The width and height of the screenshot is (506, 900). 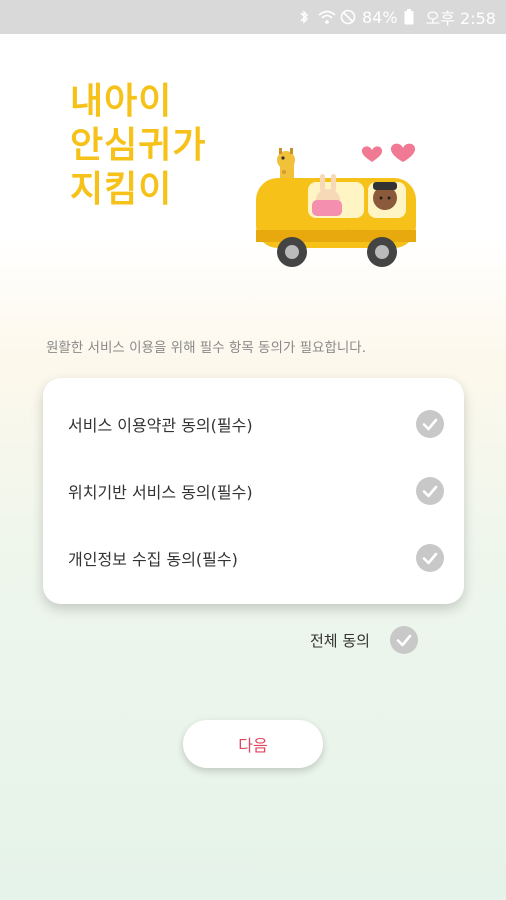 I want to click on bus-text: Enjoy bus, so click(x=360, y=232).